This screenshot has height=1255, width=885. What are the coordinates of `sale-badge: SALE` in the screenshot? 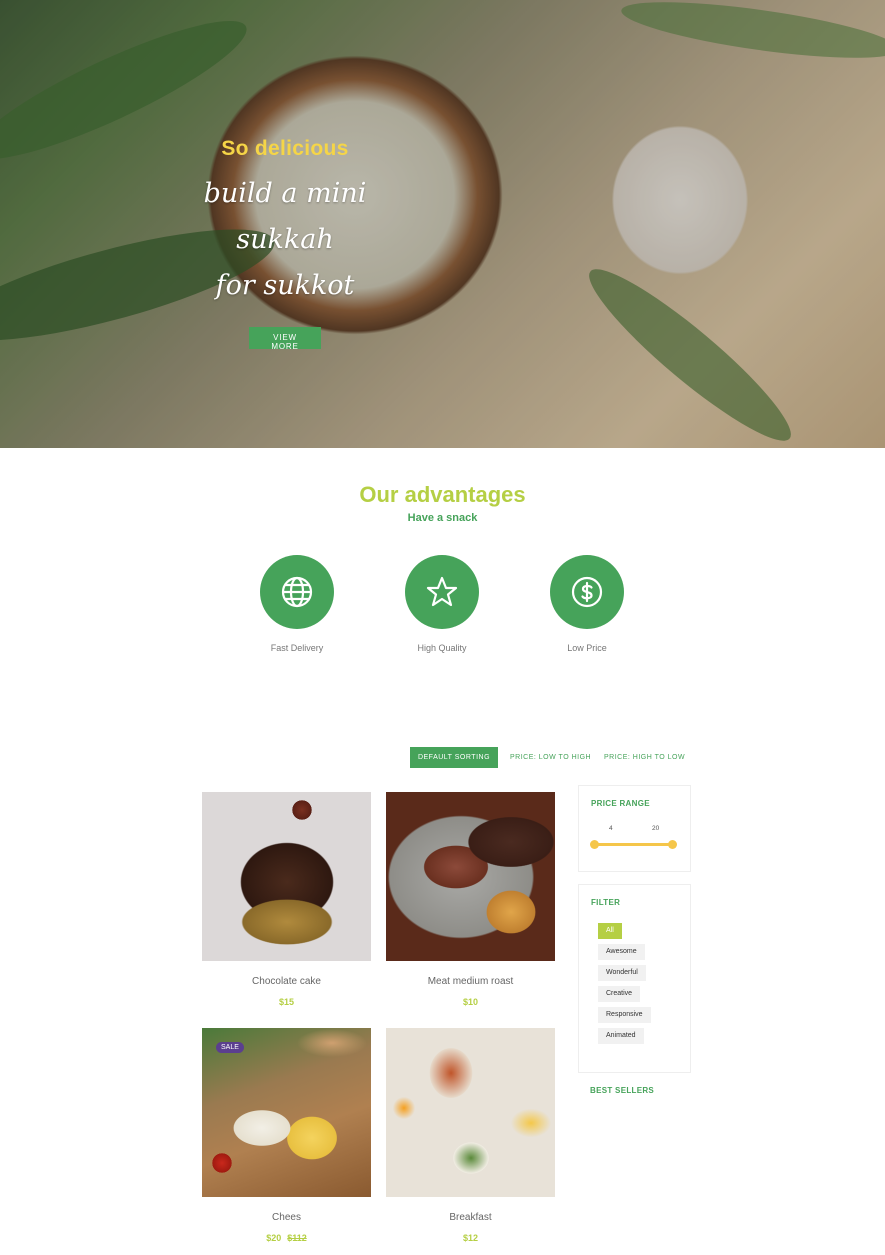 It's located at (230, 1047).